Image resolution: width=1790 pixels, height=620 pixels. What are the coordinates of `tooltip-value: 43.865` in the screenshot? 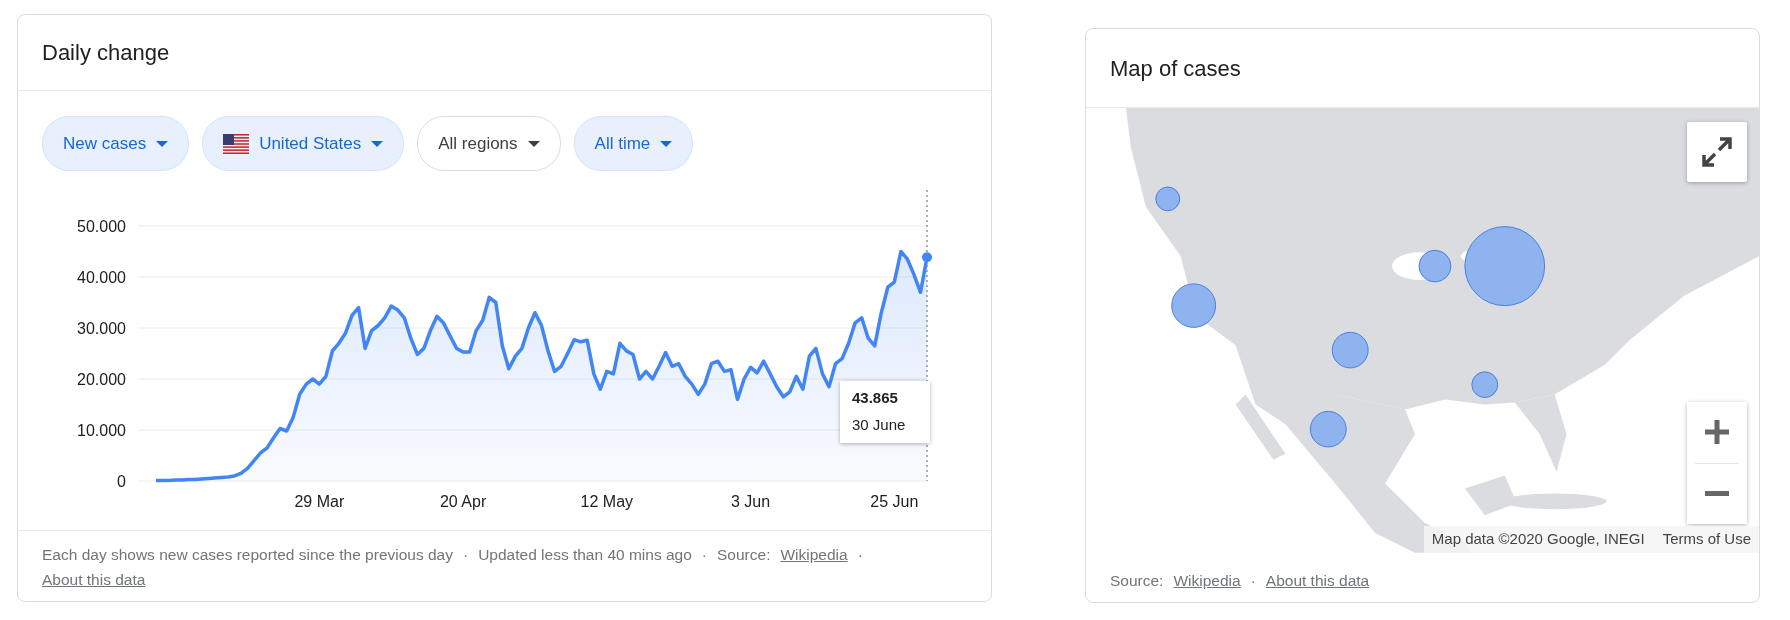 It's located at (875, 398).